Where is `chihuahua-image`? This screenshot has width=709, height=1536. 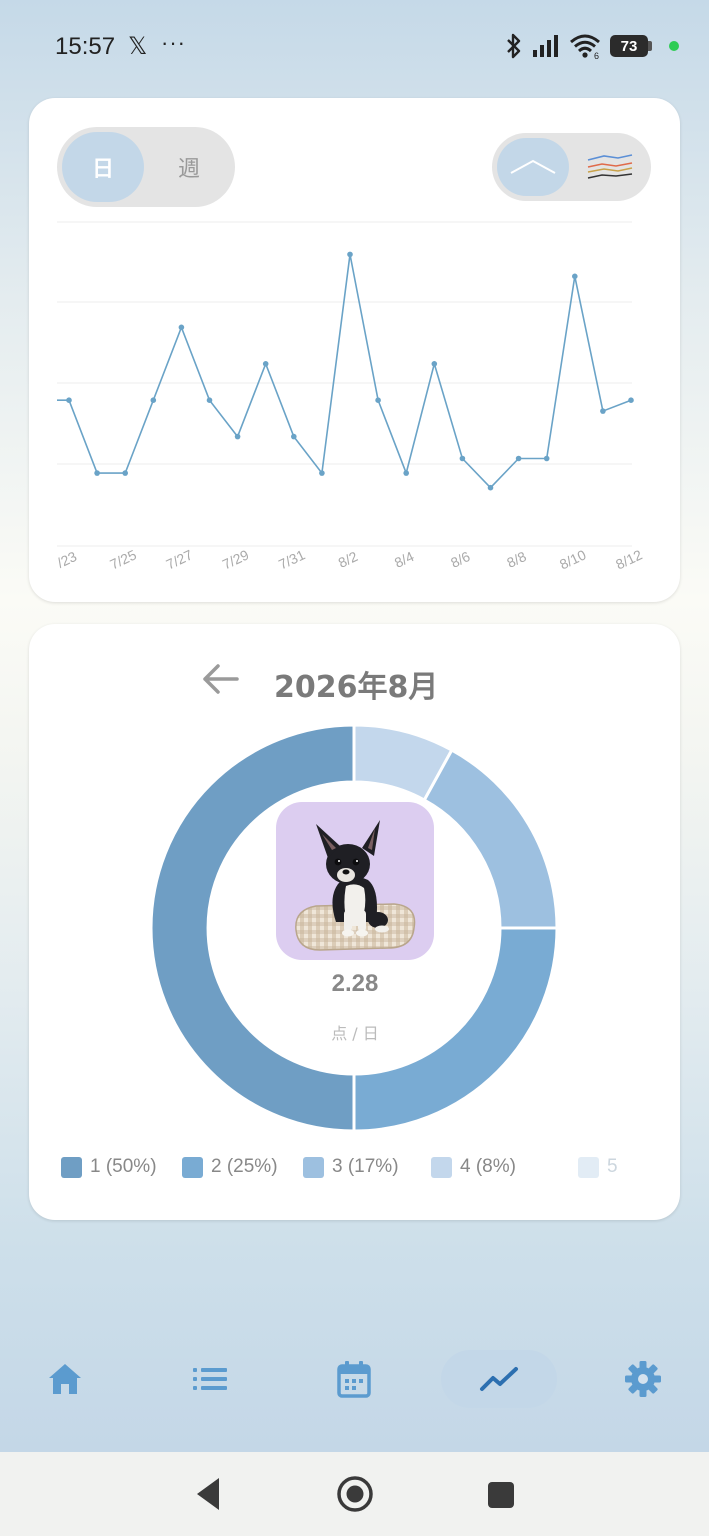
chihuahua-image is located at coordinates (355, 885).